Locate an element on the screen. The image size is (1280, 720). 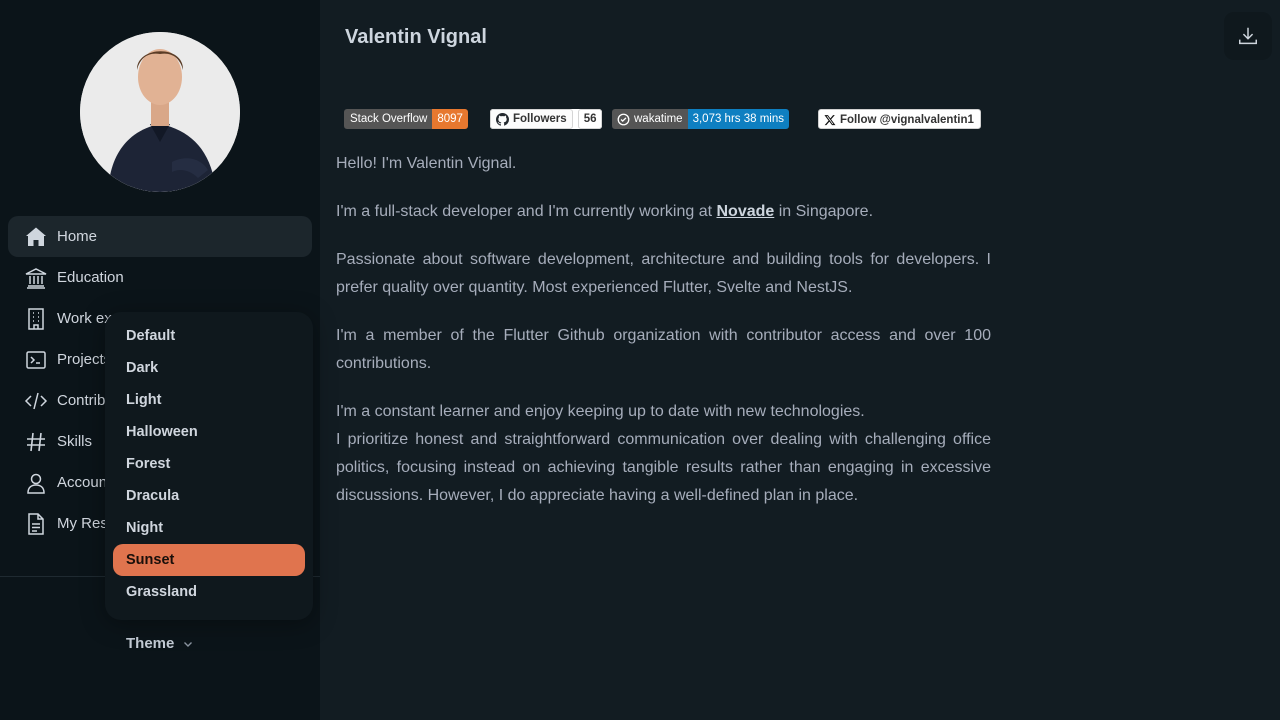
chevron-down-icon is located at coordinates (188, 644).